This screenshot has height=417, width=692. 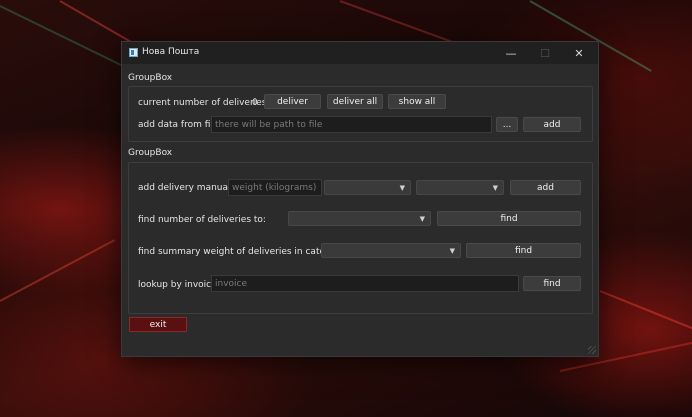 What do you see at coordinates (523, 250) in the screenshot?
I see `find-weight-button: find` at bounding box center [523, 250].